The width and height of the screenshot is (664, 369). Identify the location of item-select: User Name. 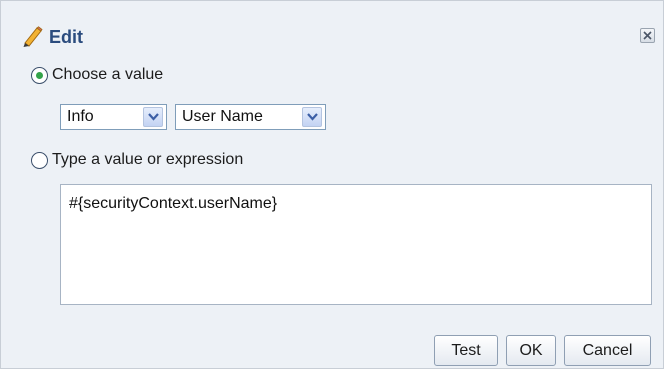
(250, 117).